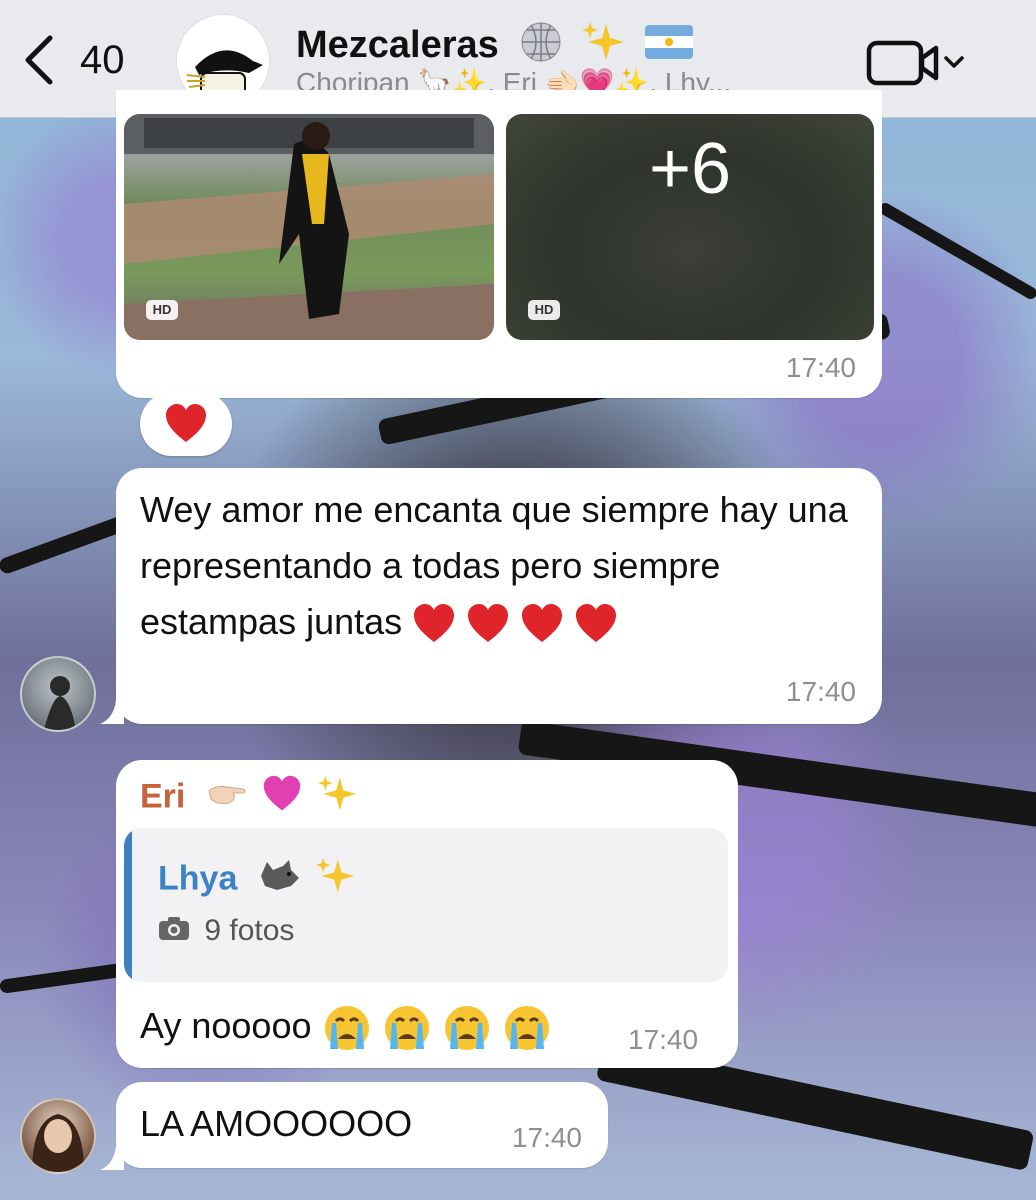 The image size is (1036, 1200). Describe the element at coordinates (249, 930) in the screenshot. I see `quoted-content-text: 9 fotos` at that location.